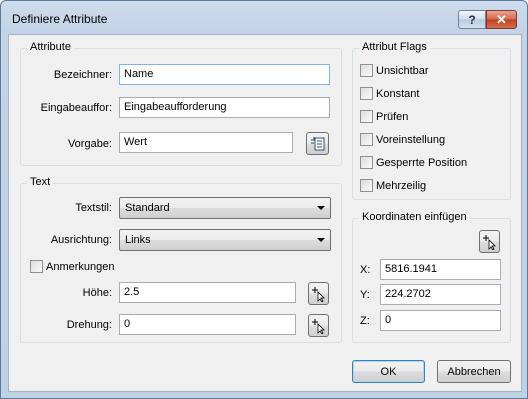 The height and width of the screenshot is (399, 528). I want to click on flag-unsichtbar: Unsichtbar, so click(394, 70).